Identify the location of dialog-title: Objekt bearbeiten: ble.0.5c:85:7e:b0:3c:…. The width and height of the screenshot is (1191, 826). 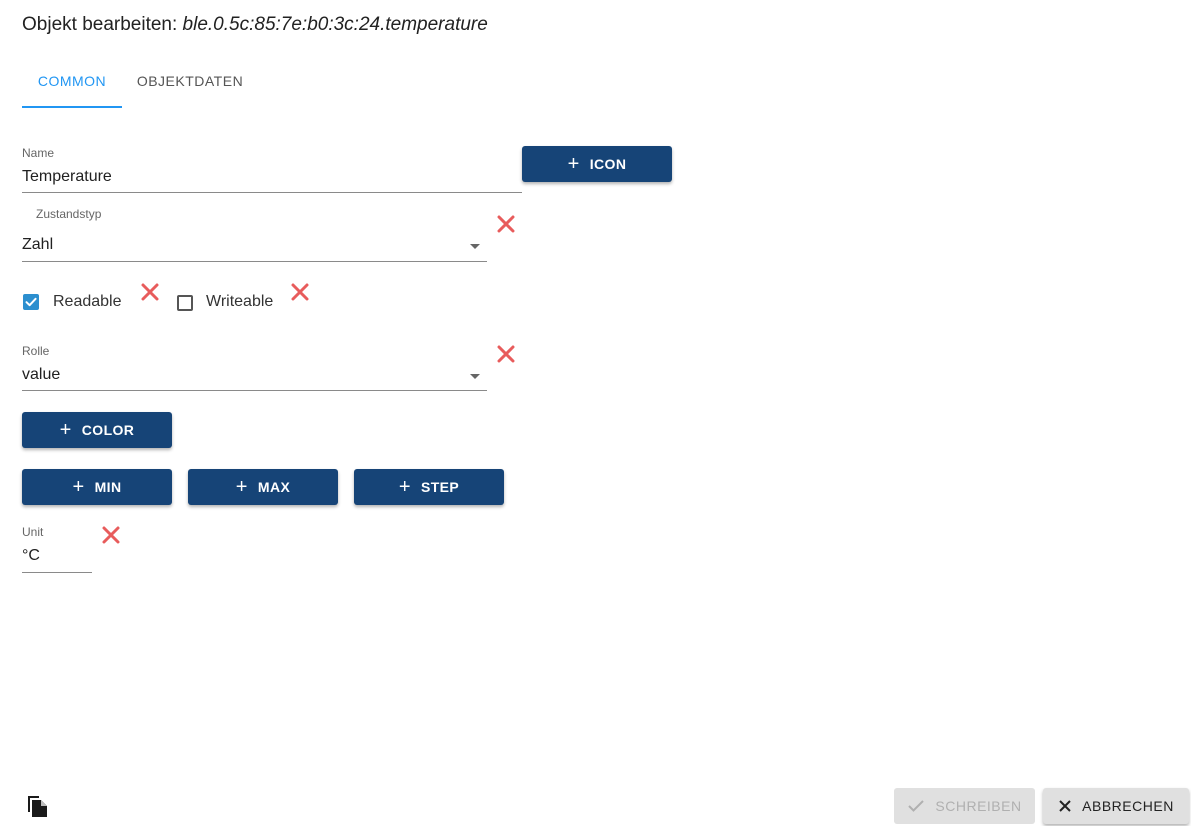
(255, 25).